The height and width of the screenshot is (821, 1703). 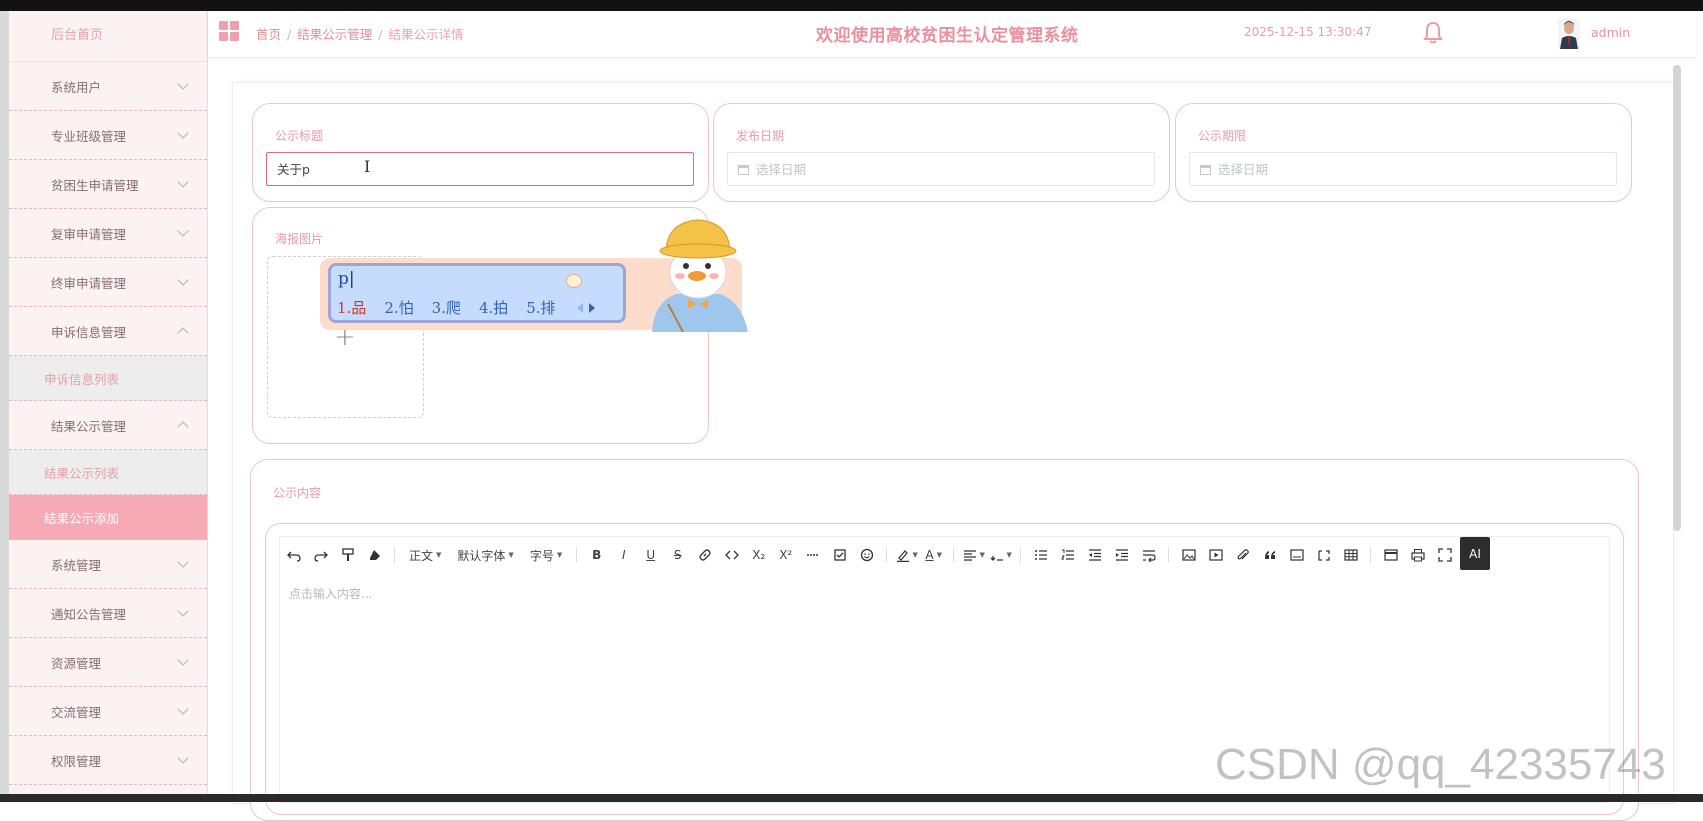 What do you see at coordinates (398, 308) in the screenshot?
I see `ime-candidate: 2.怕` at bounding box center [398, 308].